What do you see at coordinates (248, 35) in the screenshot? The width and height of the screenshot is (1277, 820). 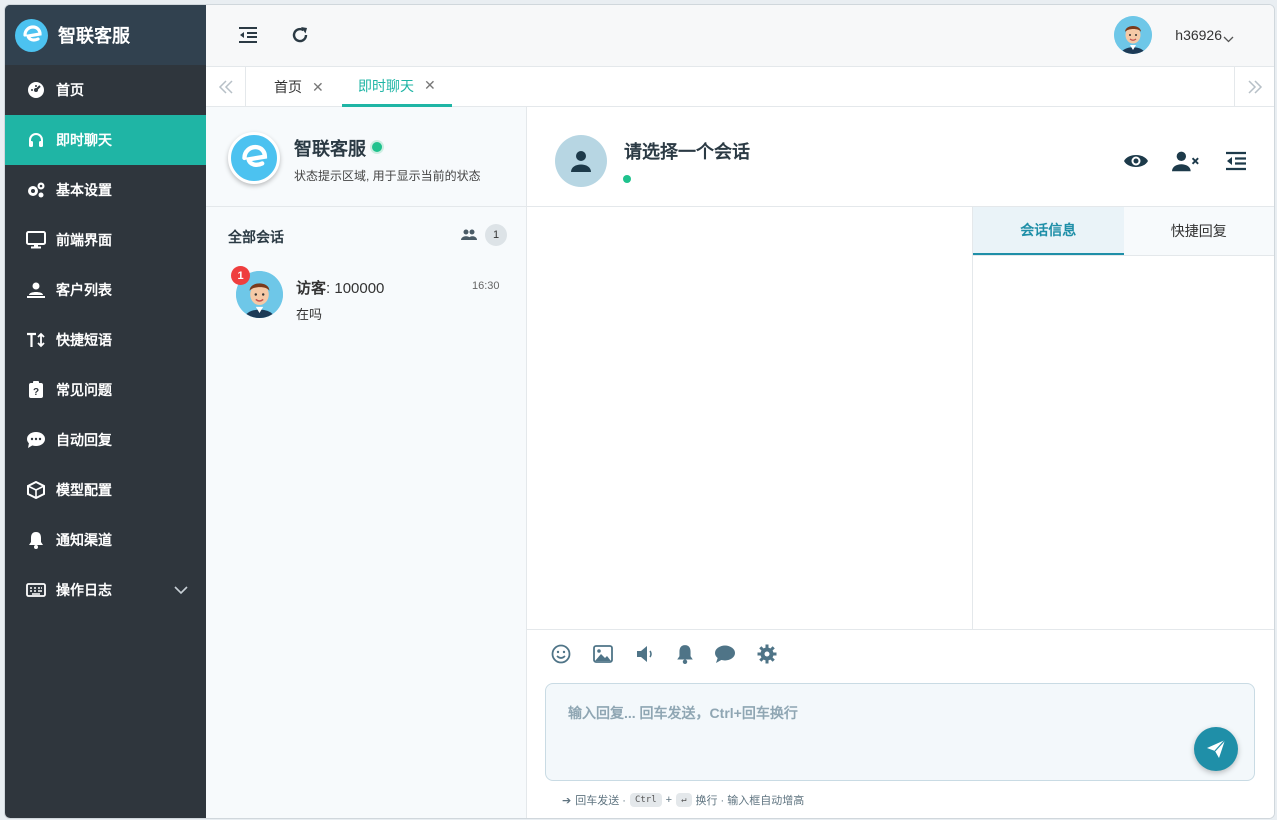 I see `collapse-sidebar-icon` at bounding box center [248, 35].